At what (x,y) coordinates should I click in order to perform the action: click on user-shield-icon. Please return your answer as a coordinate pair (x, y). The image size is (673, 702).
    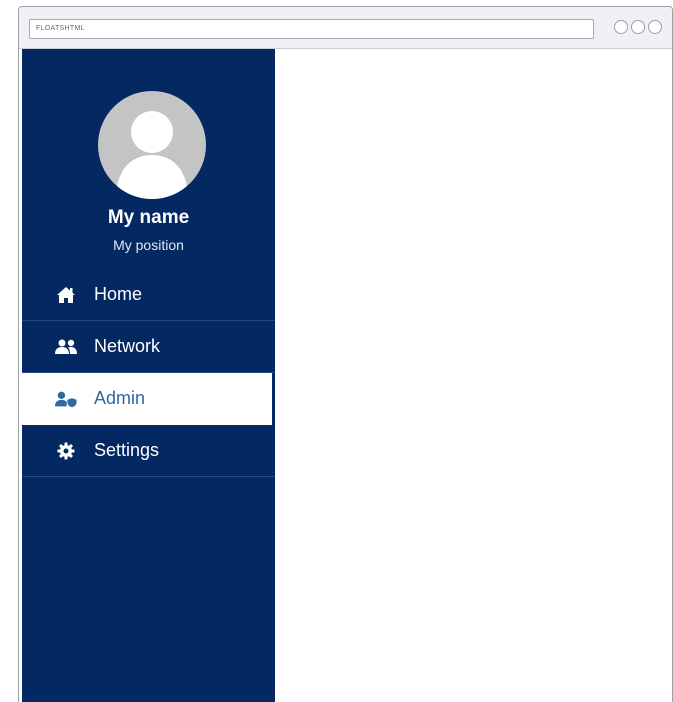
    Looking at the image, I should click on (66, 399).